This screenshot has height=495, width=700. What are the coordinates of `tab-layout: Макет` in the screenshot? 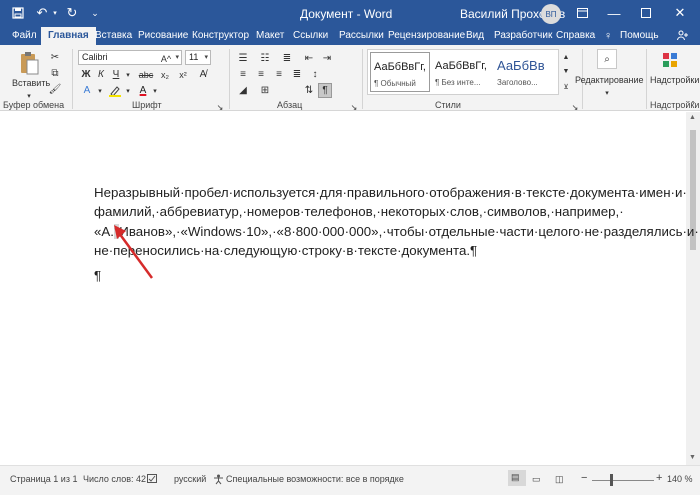 It's located at (270, 36).